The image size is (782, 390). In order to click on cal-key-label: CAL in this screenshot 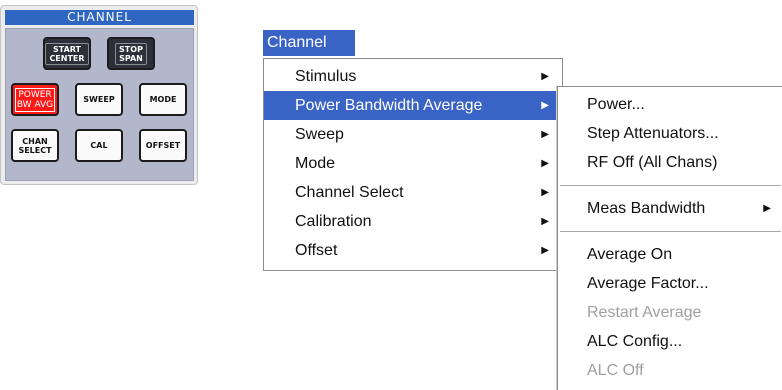, I will do `click(99, 145)`.